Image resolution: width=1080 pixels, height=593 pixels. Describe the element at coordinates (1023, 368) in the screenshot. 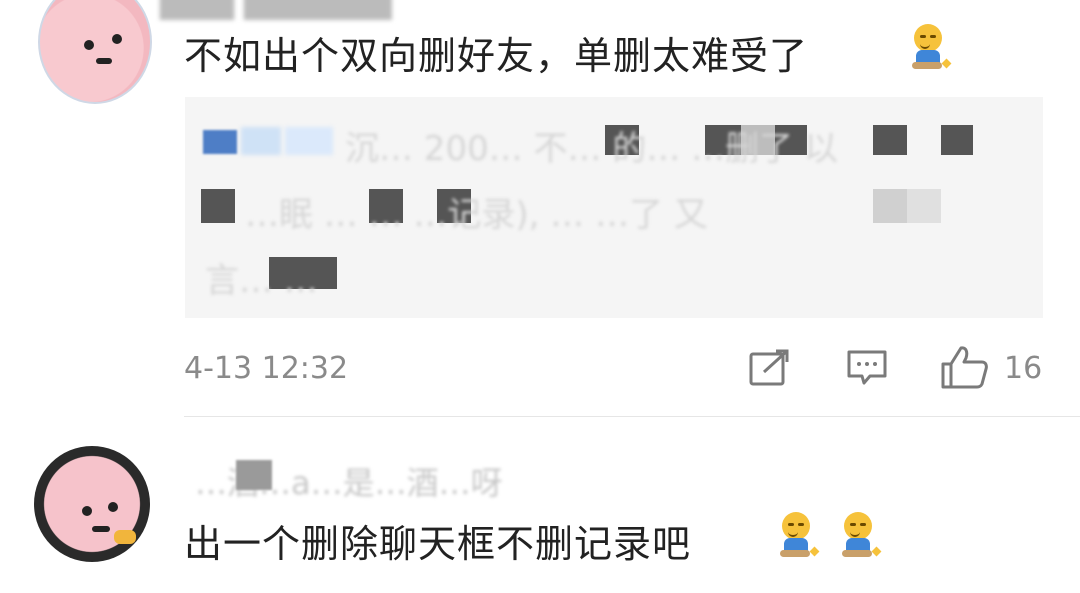

I see `like-count: 16` at that location.